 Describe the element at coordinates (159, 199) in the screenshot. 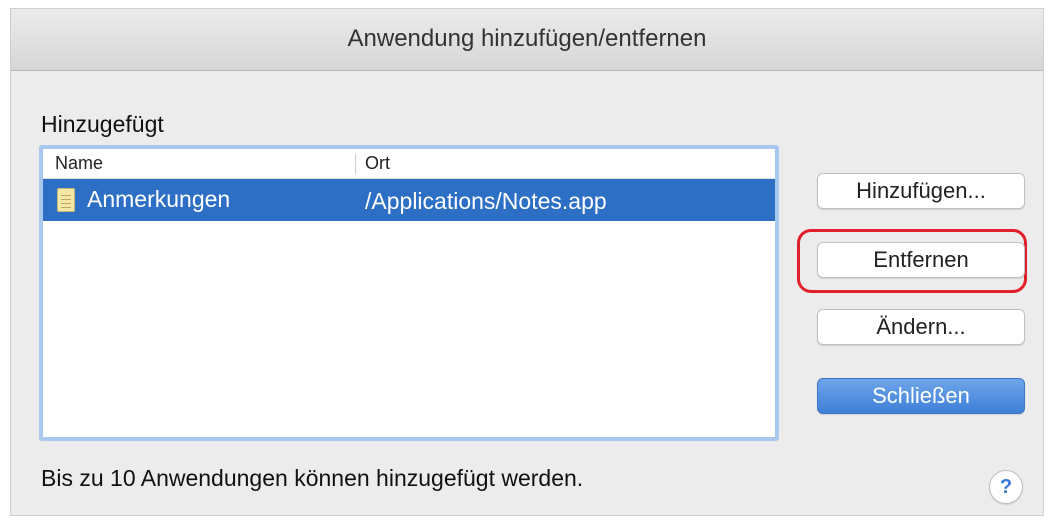

I see `row-app-name: Anmerkungen` at that location.